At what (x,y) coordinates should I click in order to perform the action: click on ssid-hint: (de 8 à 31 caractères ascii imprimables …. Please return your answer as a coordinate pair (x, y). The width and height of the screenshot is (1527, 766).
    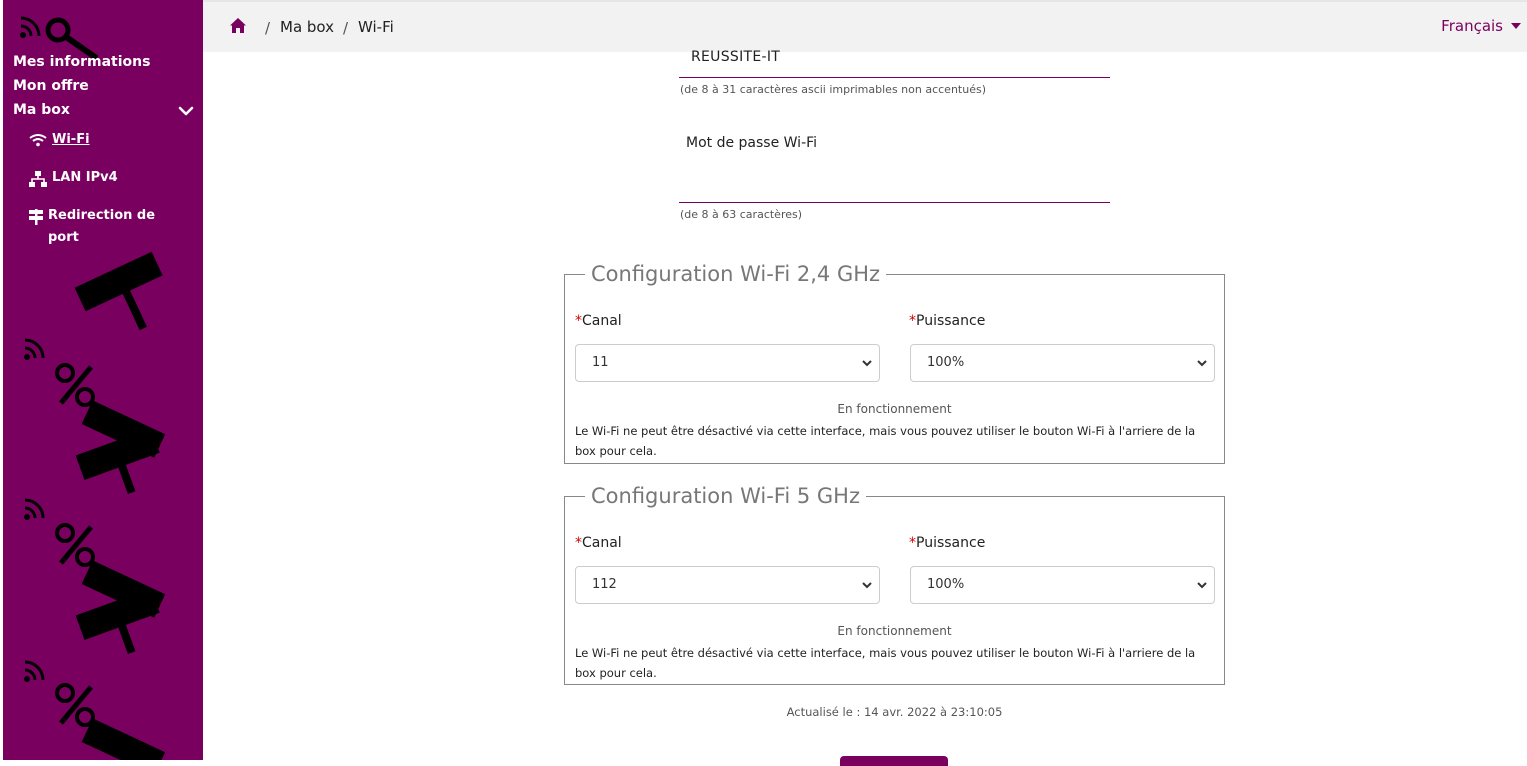
    Looking at the image, I should click on (833, 89).